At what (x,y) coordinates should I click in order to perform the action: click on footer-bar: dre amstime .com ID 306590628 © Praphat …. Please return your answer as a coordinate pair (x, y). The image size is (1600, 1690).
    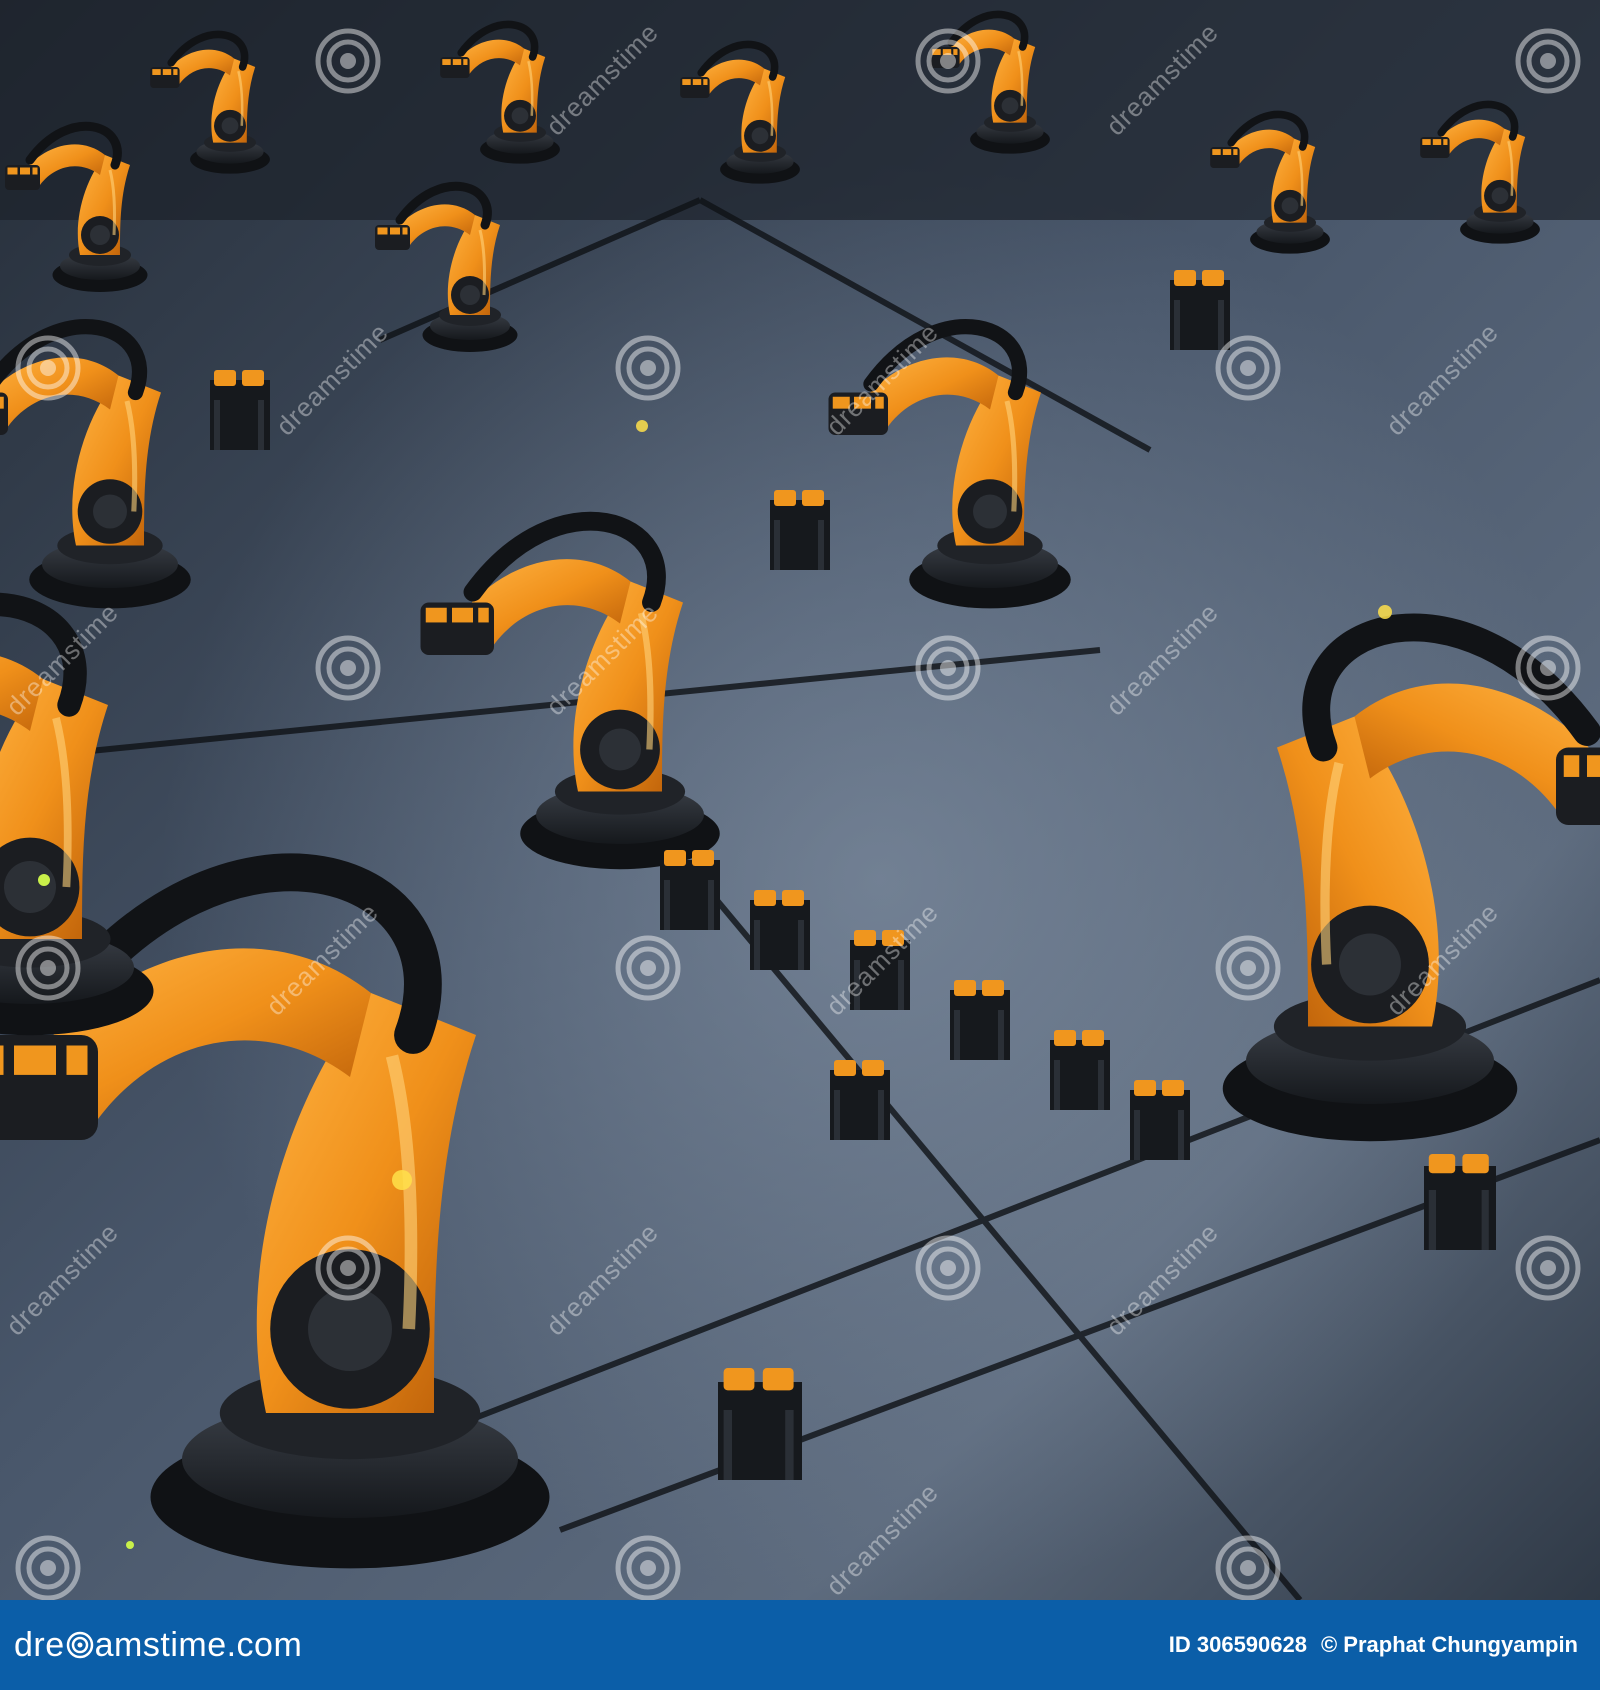
    Looking at the image, I should click on (800, 1645).